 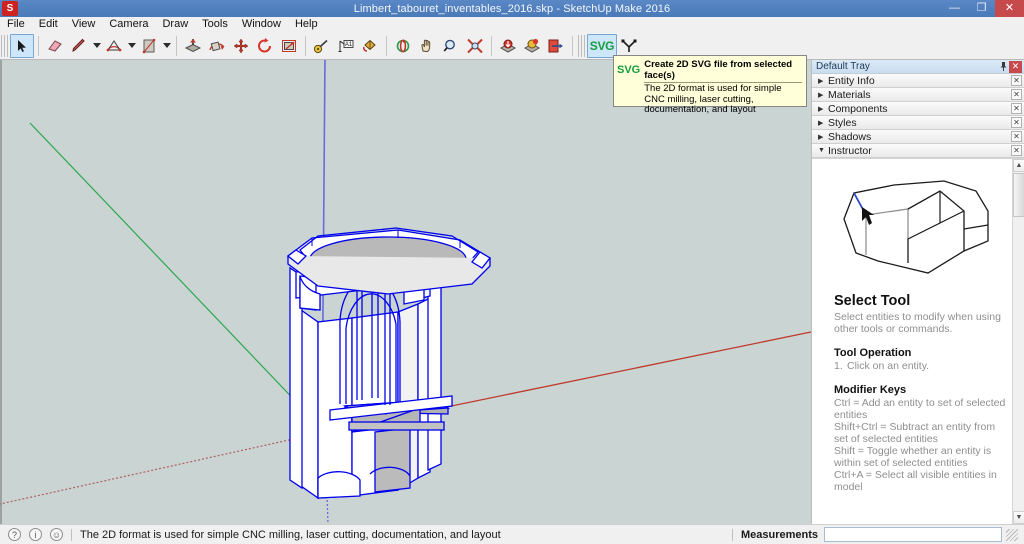 I want to click on text-tool-button: A1, so click(x=346, y=46).